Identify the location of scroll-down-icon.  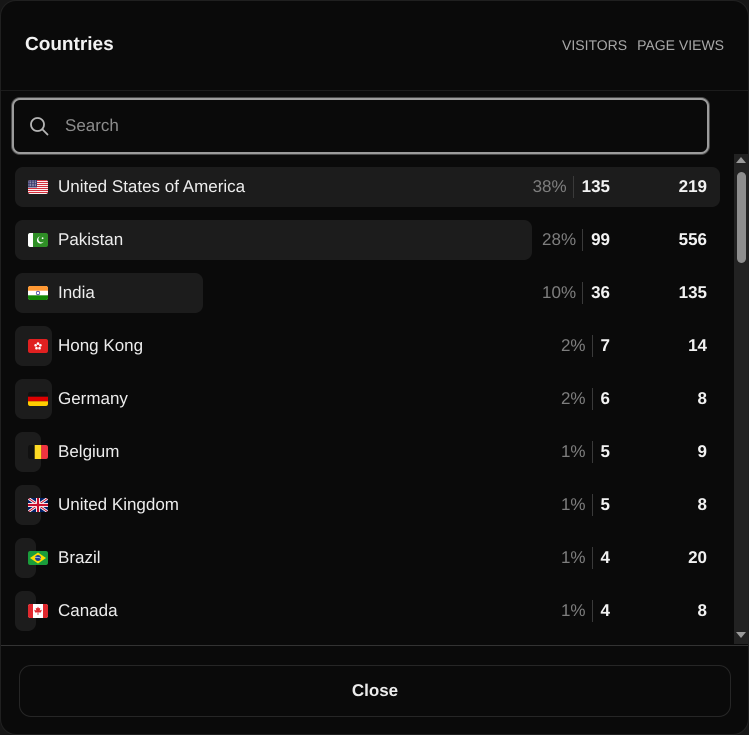
(741, 635).